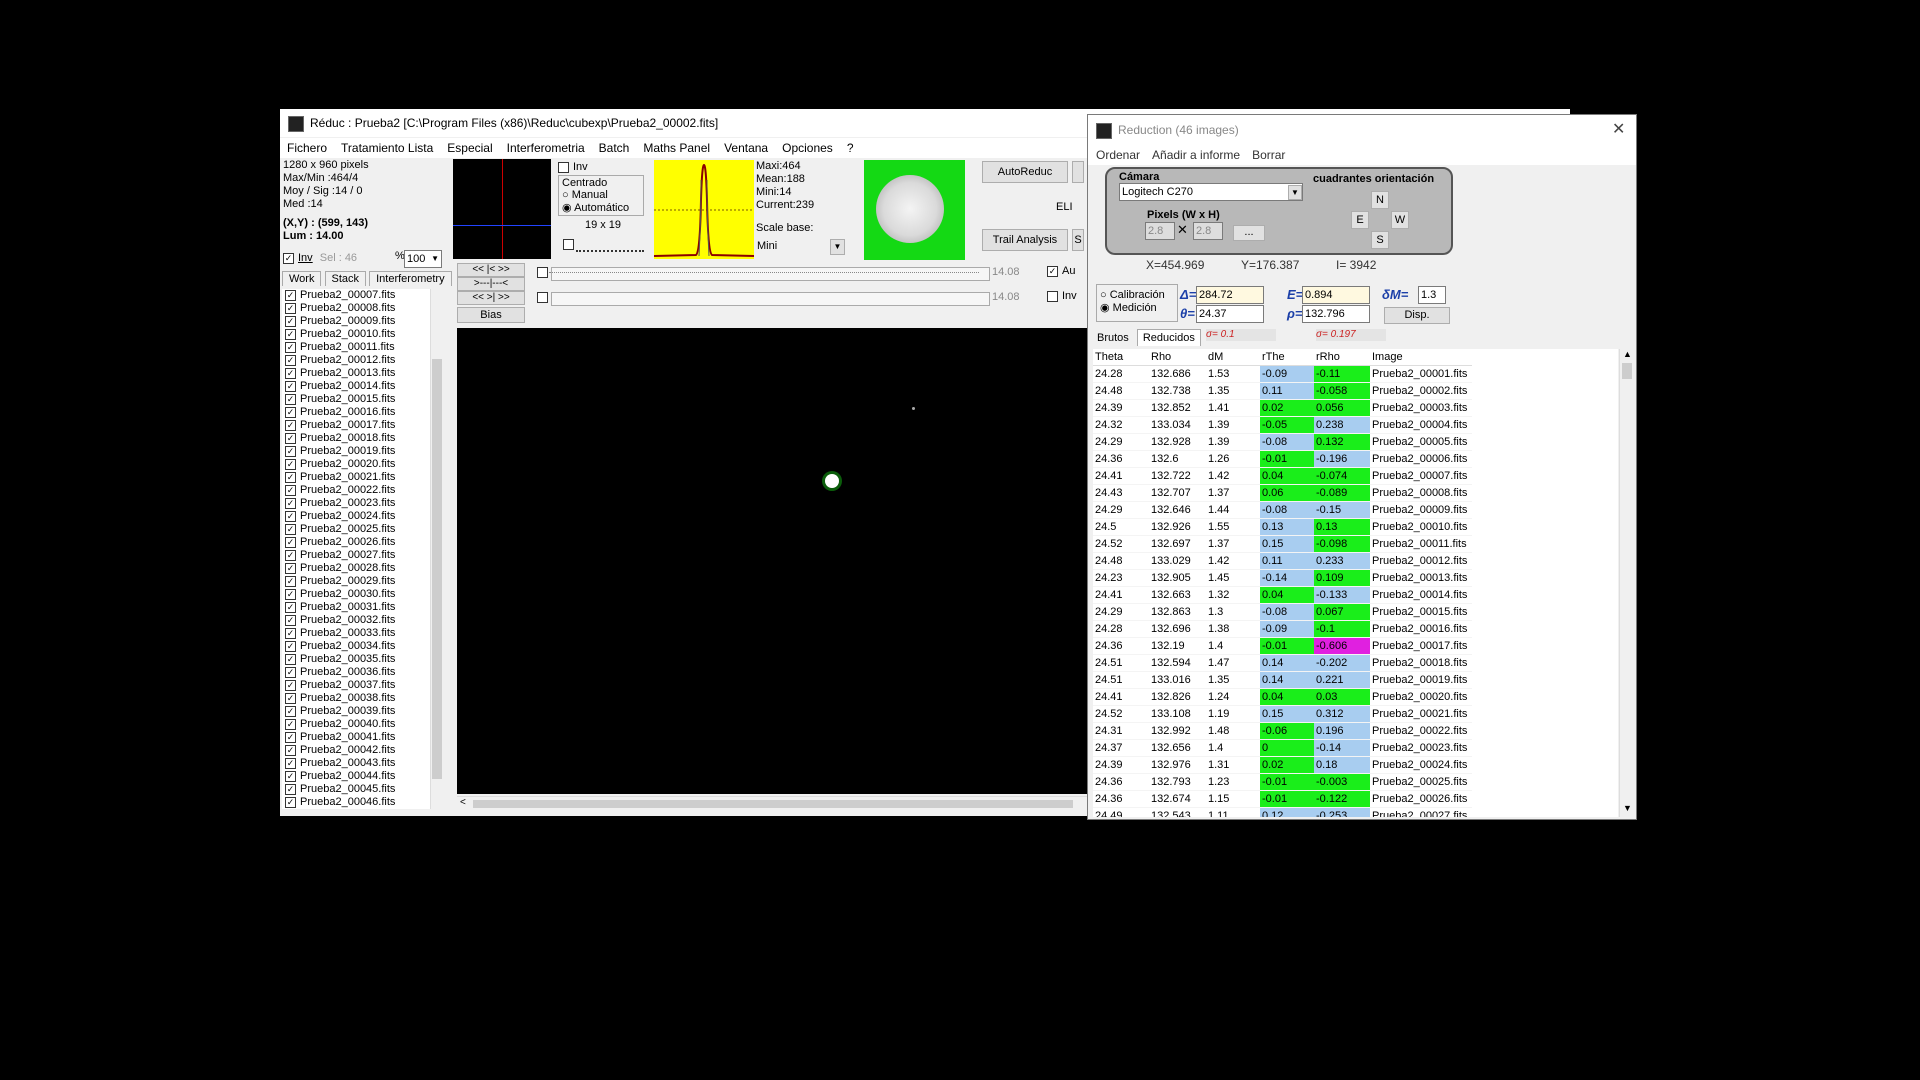 This screenshot has width=1920, height=1080. Describe the element at coordinates (770, 274) in the screenshot. I see `slider1-track` at that location.